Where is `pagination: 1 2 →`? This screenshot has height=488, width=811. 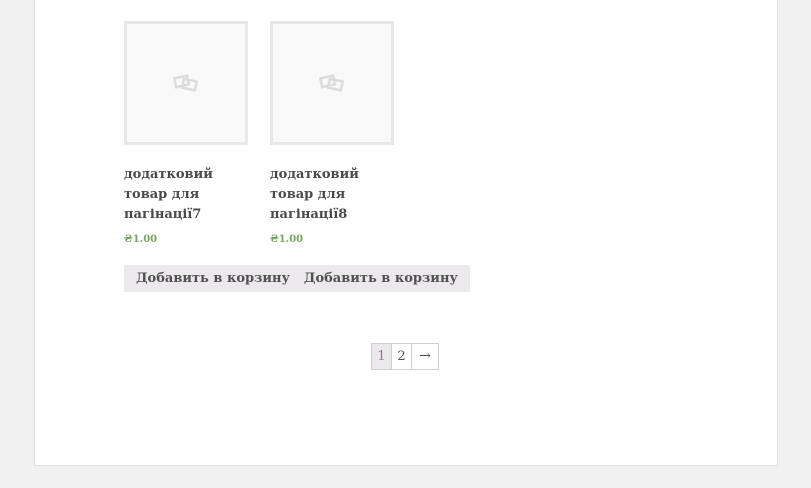 pagination: 1 2 → is located at coordinates (405, 356).